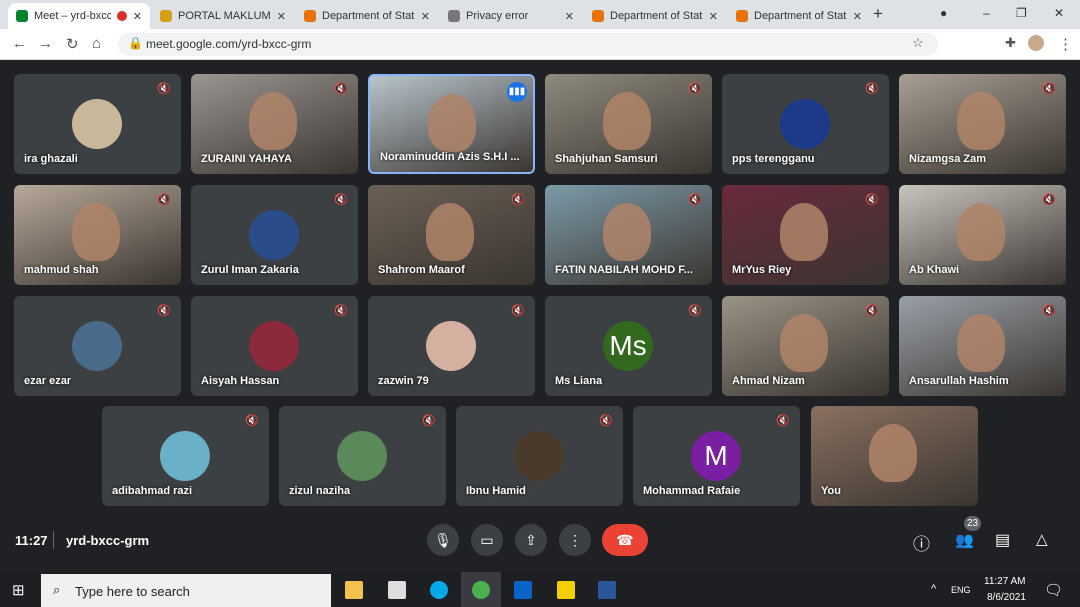 Image resolution: width=1080 pixels, height=607 pixels. Describe the element at coordinates (1005, 581) in the screenshot. I see `clock-time: 11:27 AM` at that location.